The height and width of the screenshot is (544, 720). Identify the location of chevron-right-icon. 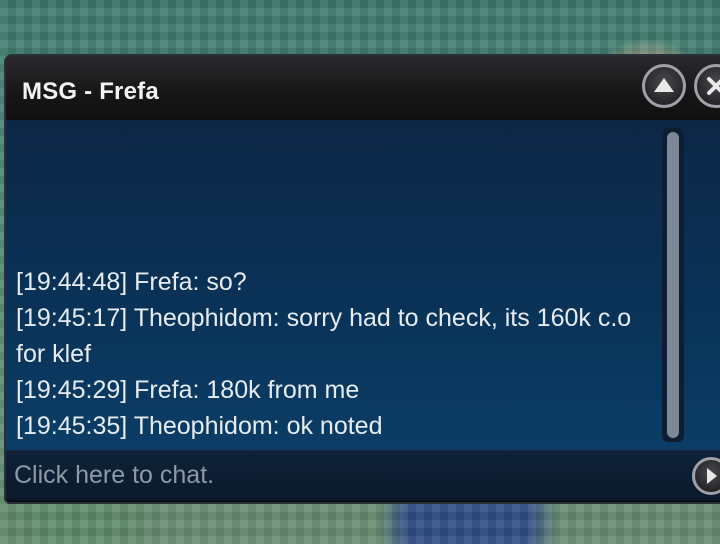
(712, 476).